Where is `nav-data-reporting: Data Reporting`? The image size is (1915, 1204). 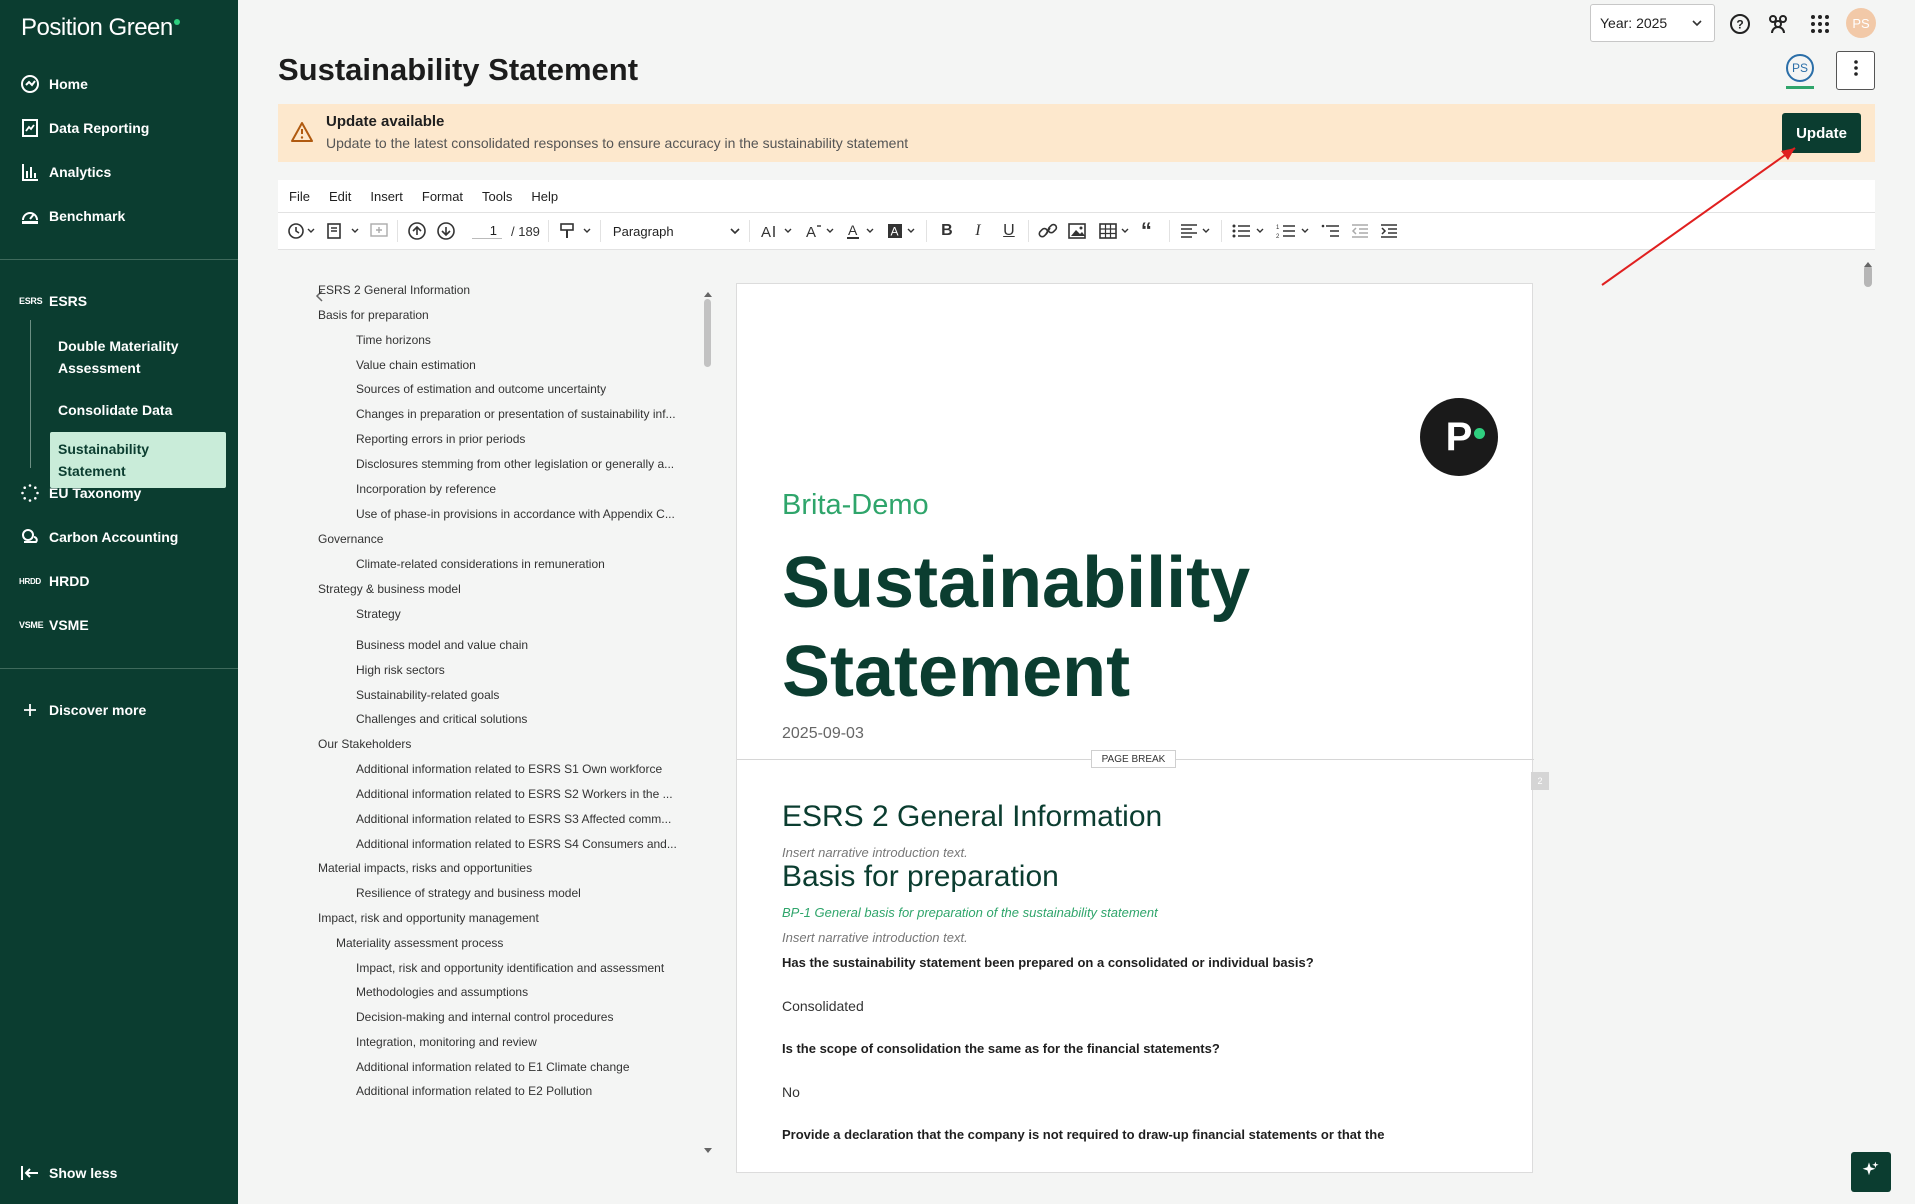
nav-data-reporting: Data Reporting is located at coordinates (119, 128).